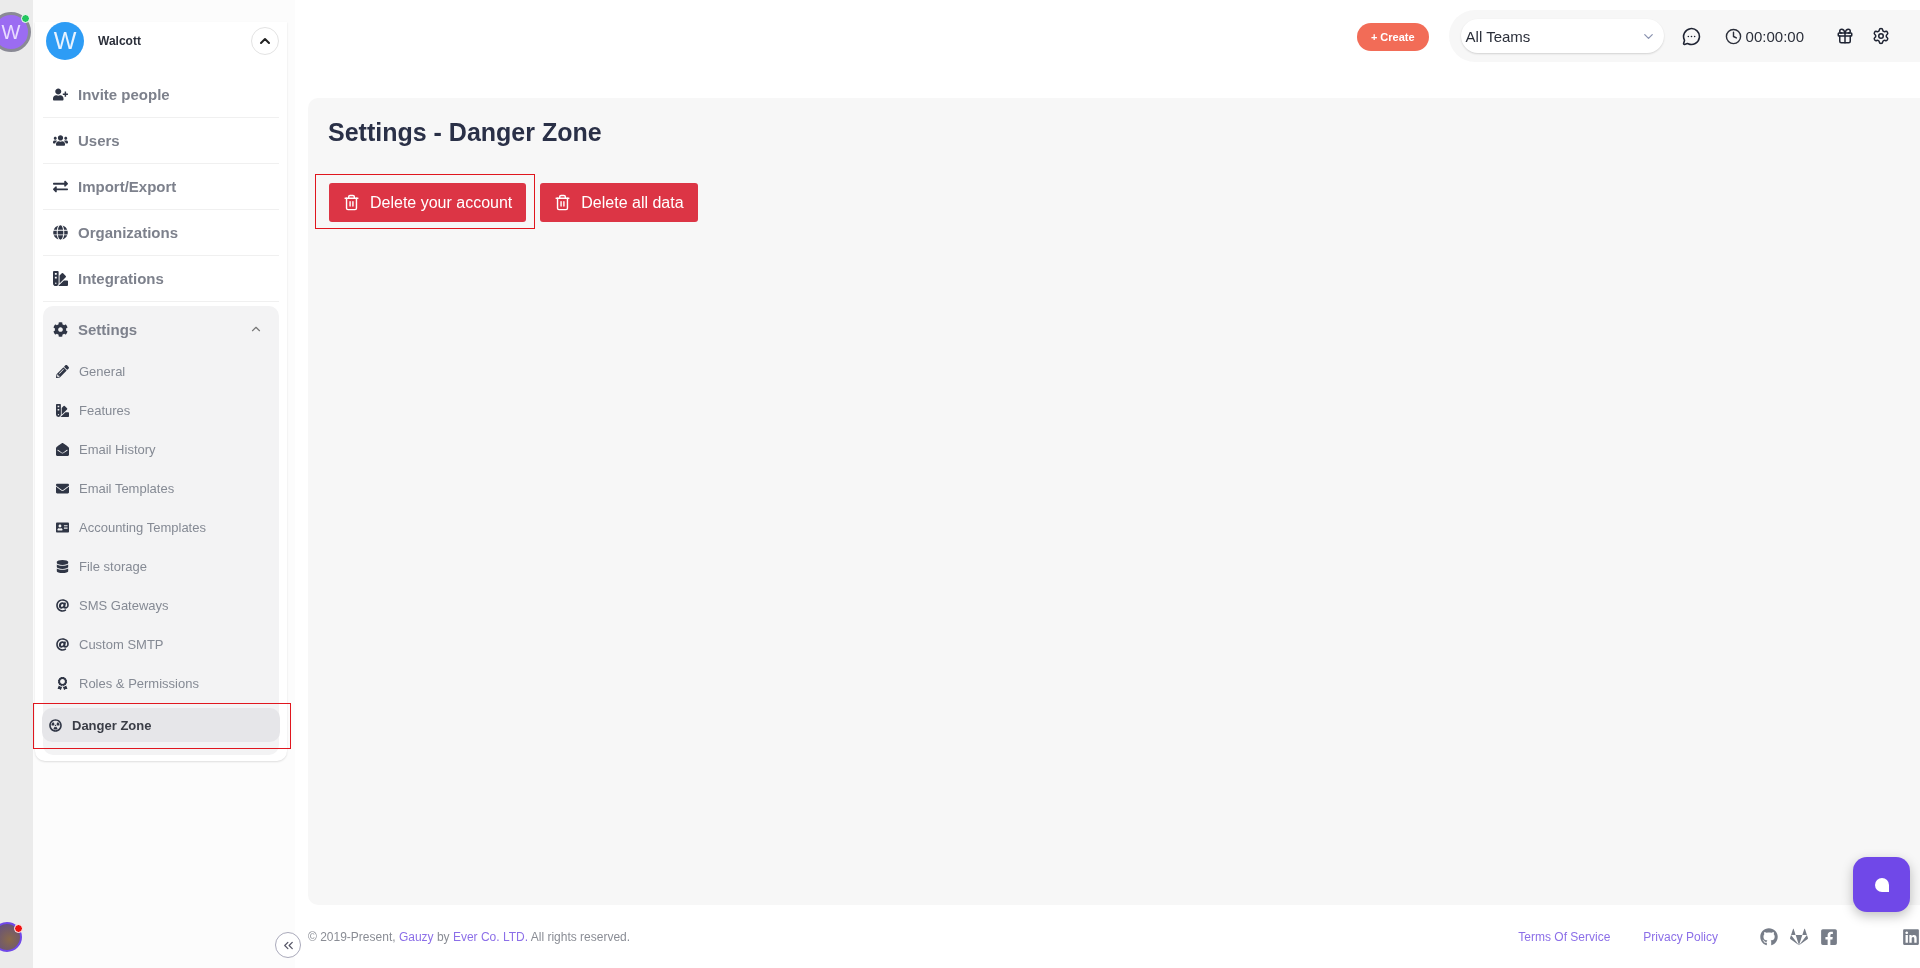  What do you see at coordinates (161, 449) in the screenshot?
I see `submenu-item: Email History` at bounding box center [161, 449].